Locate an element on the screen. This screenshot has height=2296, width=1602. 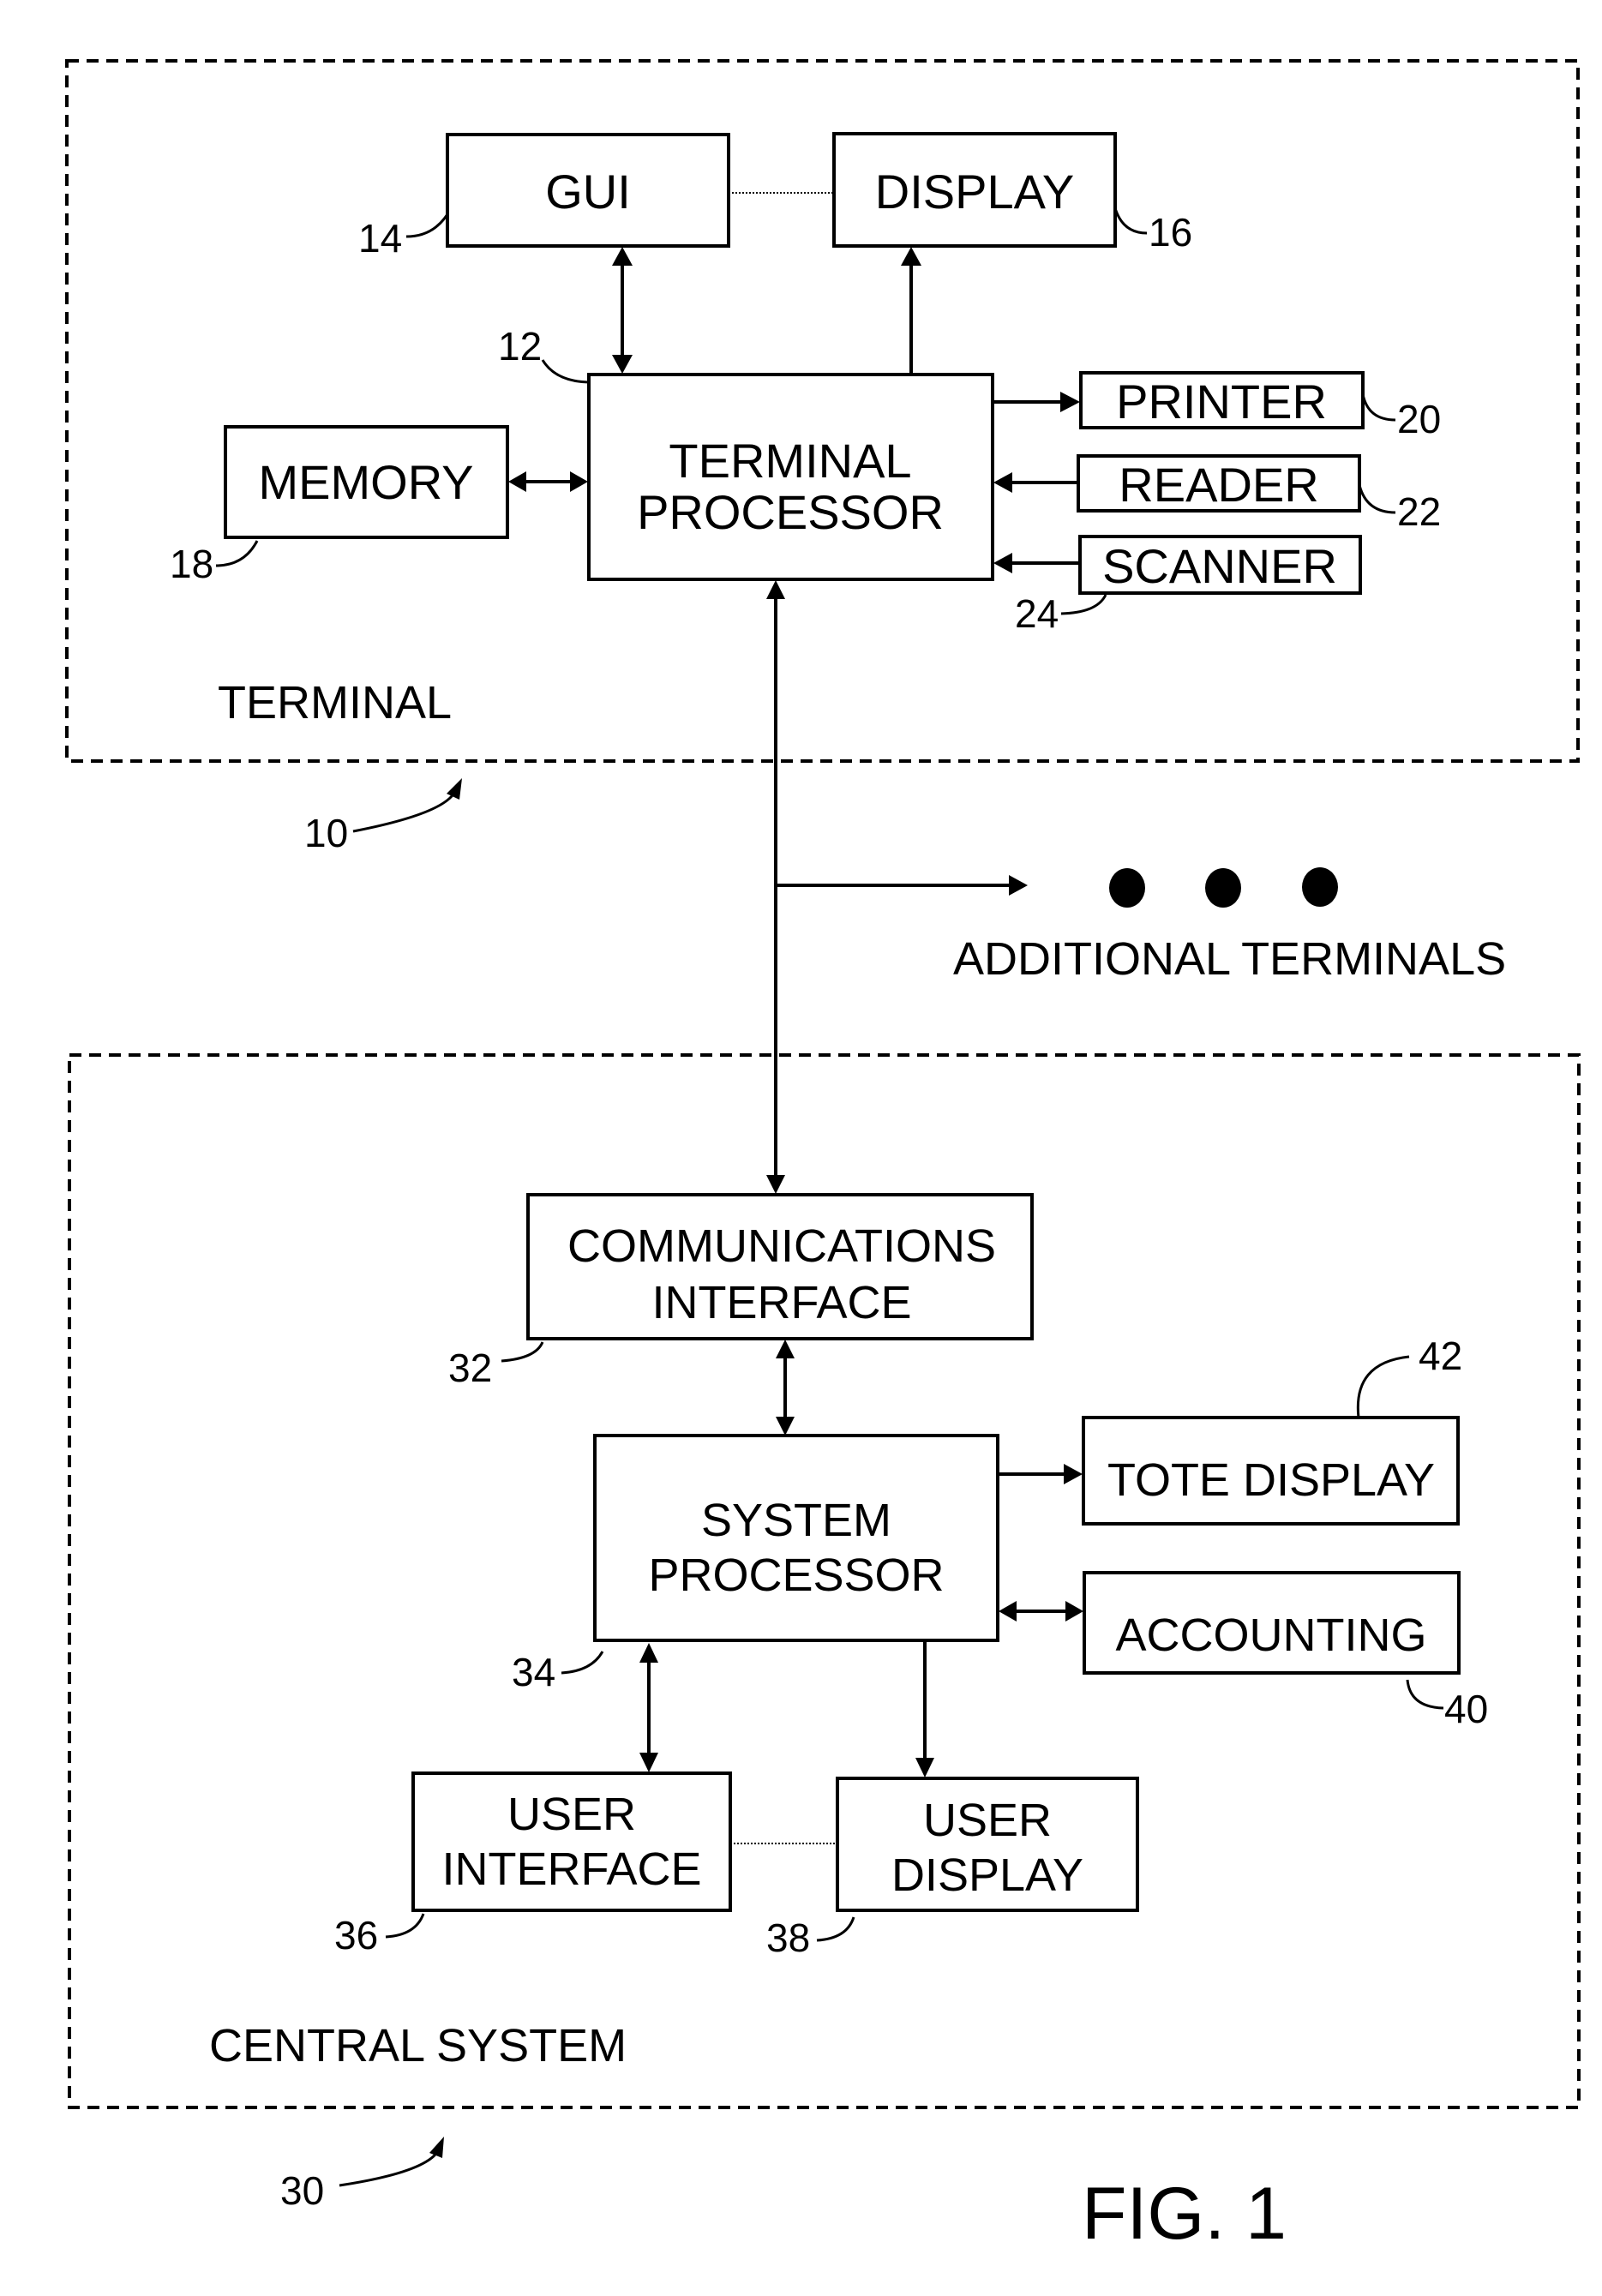
scanner-ref-leader is located at coordinates (1083, 604).